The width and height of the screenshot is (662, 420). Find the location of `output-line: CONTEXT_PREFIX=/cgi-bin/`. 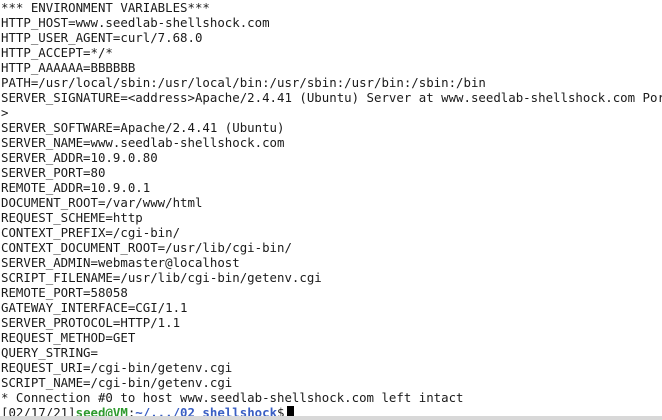

output-line: CONTEXT_PREFIX=/cgi-bin/ is located at coordinates (91, 232).